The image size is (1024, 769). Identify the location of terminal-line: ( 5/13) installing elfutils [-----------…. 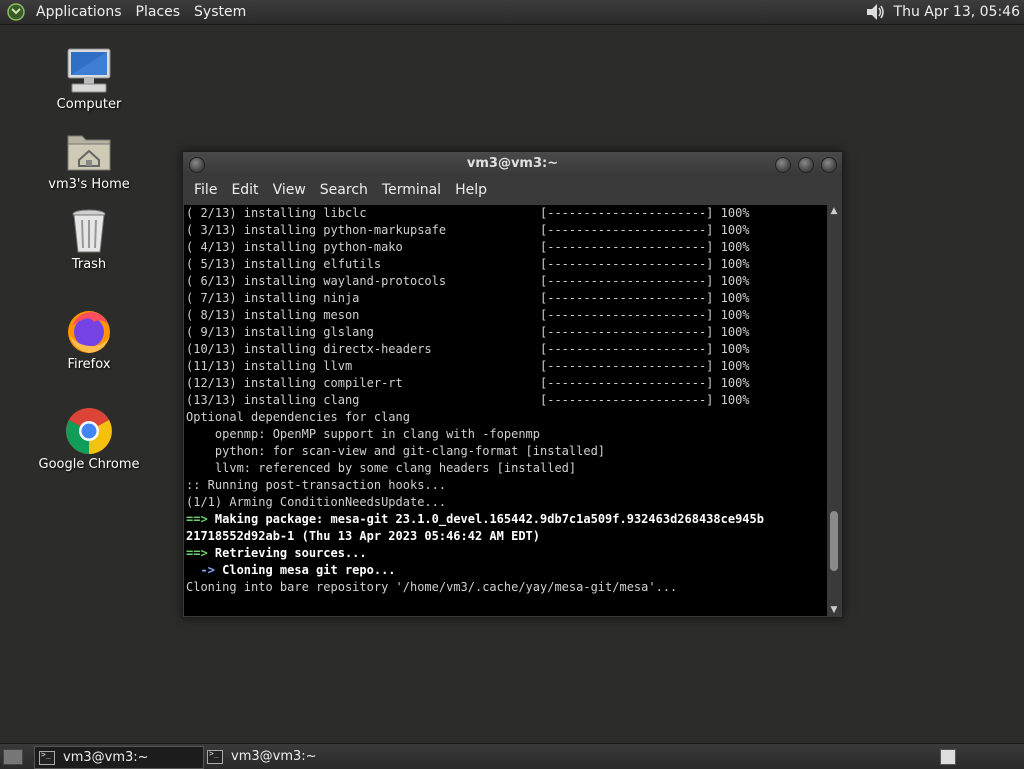
(505, 264).